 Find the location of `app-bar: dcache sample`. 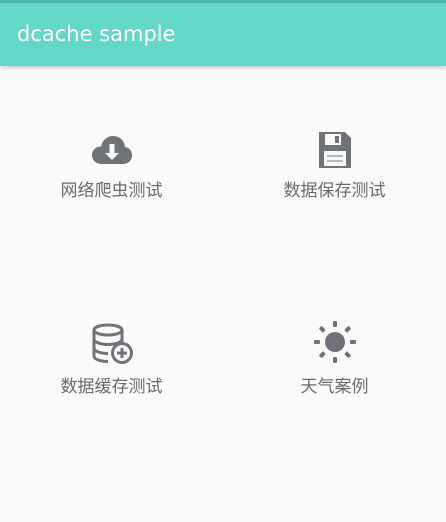

app-bar: dcache sample is located at coordinates (223, 34).